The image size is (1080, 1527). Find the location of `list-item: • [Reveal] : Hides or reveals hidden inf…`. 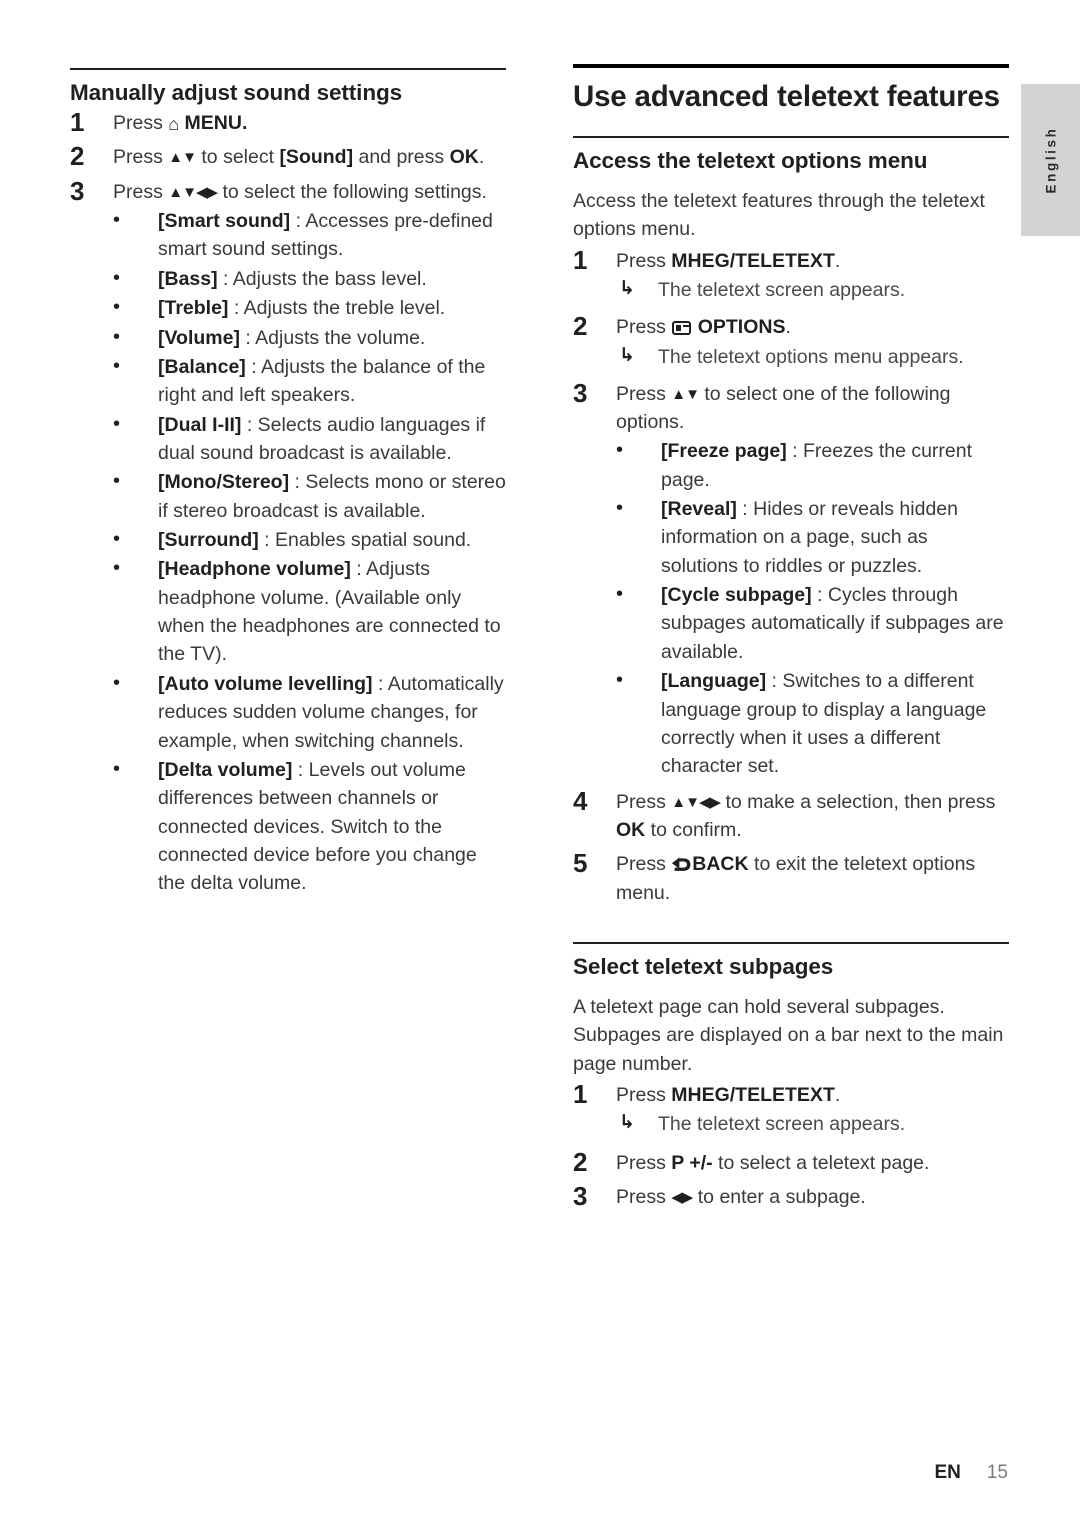

list-item: • [Reveal] : Hides or reveals hidden inf… is located at coordinates (812, 537).